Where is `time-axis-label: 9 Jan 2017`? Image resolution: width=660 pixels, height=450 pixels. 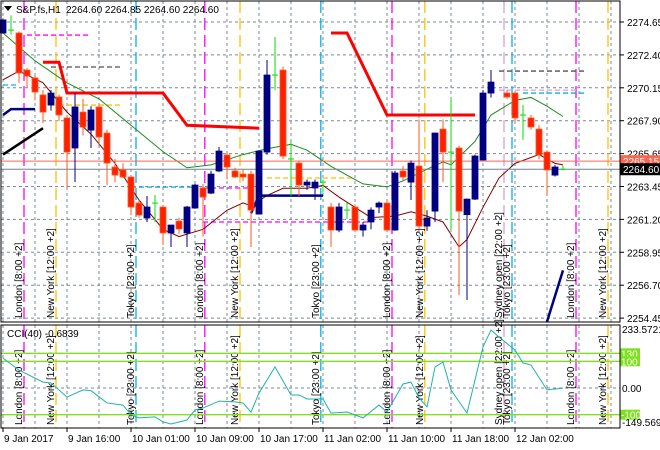 time-axis-label: 9 Jan 2017 is located at coordinates (29, 439).